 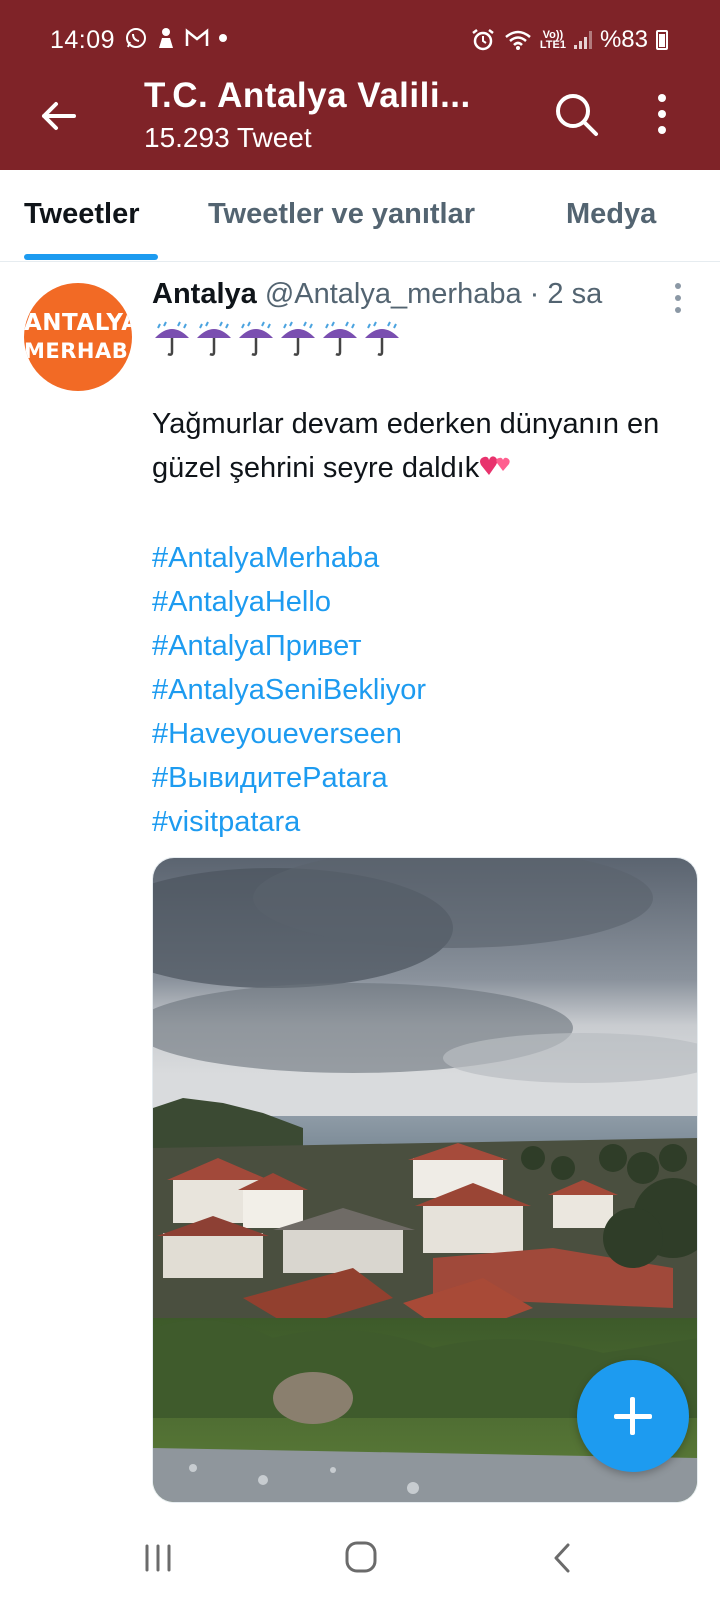 I want to click on status-right-icons: Vo)) LTE1 %83, so click(x=569, y=40).